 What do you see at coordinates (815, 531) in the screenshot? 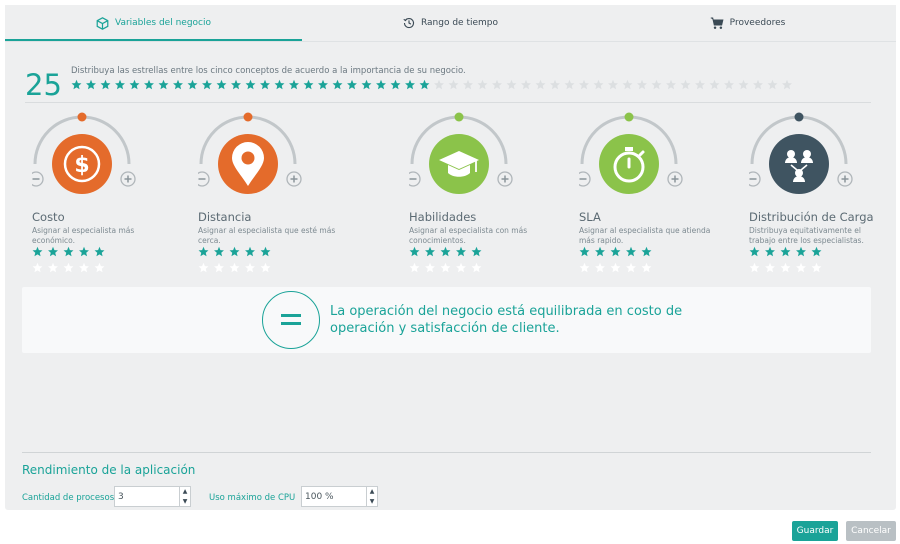
I see `save-button: Guardar` at bounding box center [815, 531].